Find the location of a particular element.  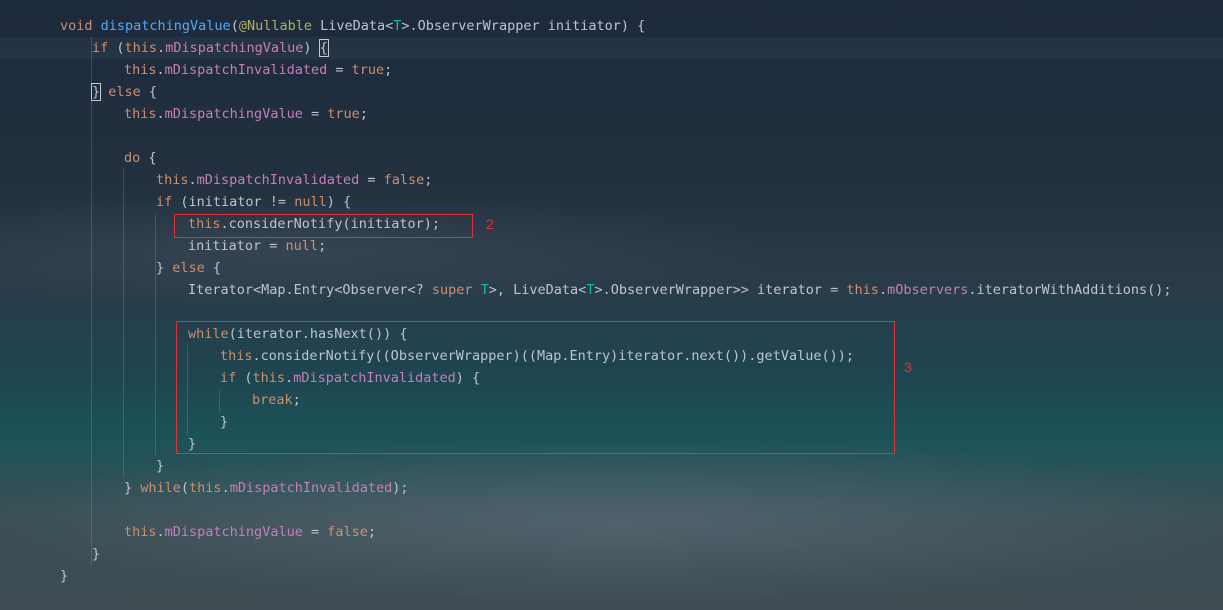

code-token: dispatchingValue is located at coordinates (165, 26).